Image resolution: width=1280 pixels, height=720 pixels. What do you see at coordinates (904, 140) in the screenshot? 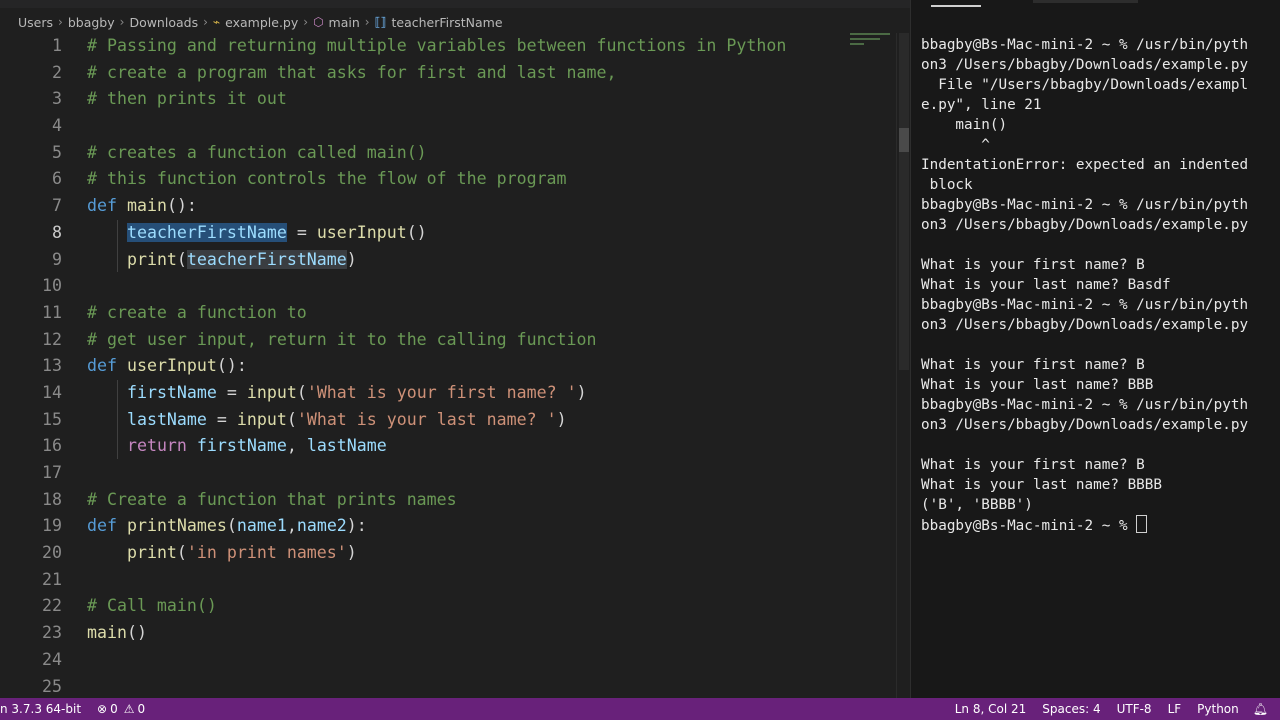
I see `scrollbar-position-marker` at bounding box center [904, 140].